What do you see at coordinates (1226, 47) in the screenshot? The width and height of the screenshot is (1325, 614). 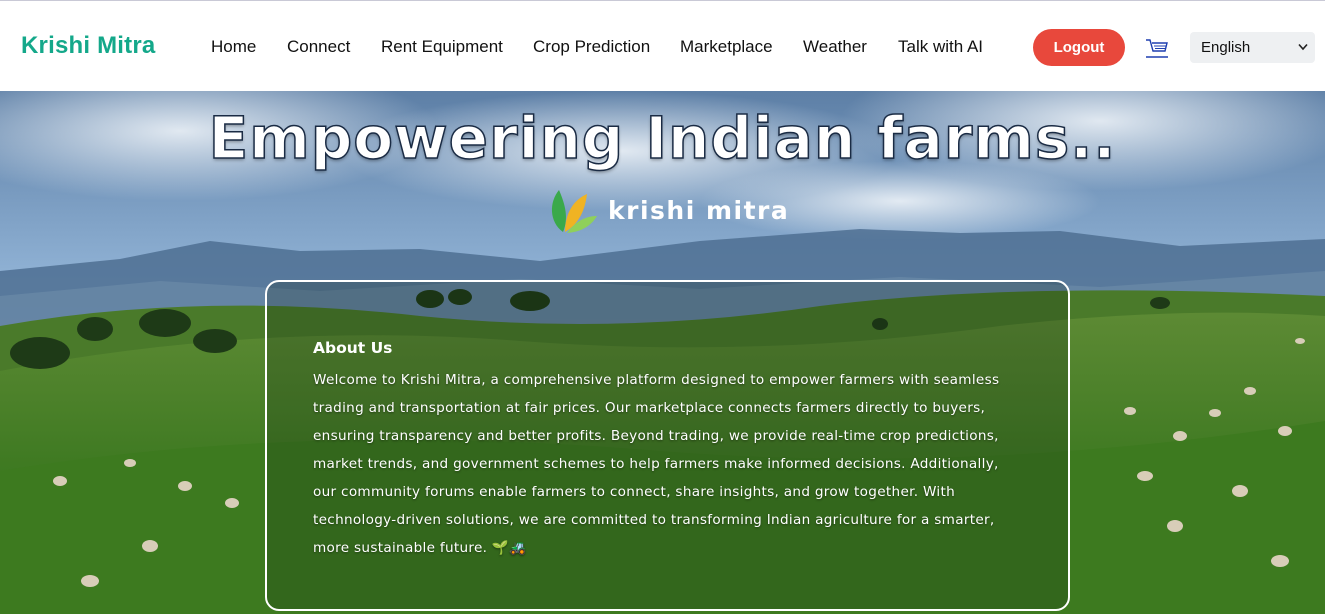 I see `language-selected-value: English` at bounding box center [1226, 47].